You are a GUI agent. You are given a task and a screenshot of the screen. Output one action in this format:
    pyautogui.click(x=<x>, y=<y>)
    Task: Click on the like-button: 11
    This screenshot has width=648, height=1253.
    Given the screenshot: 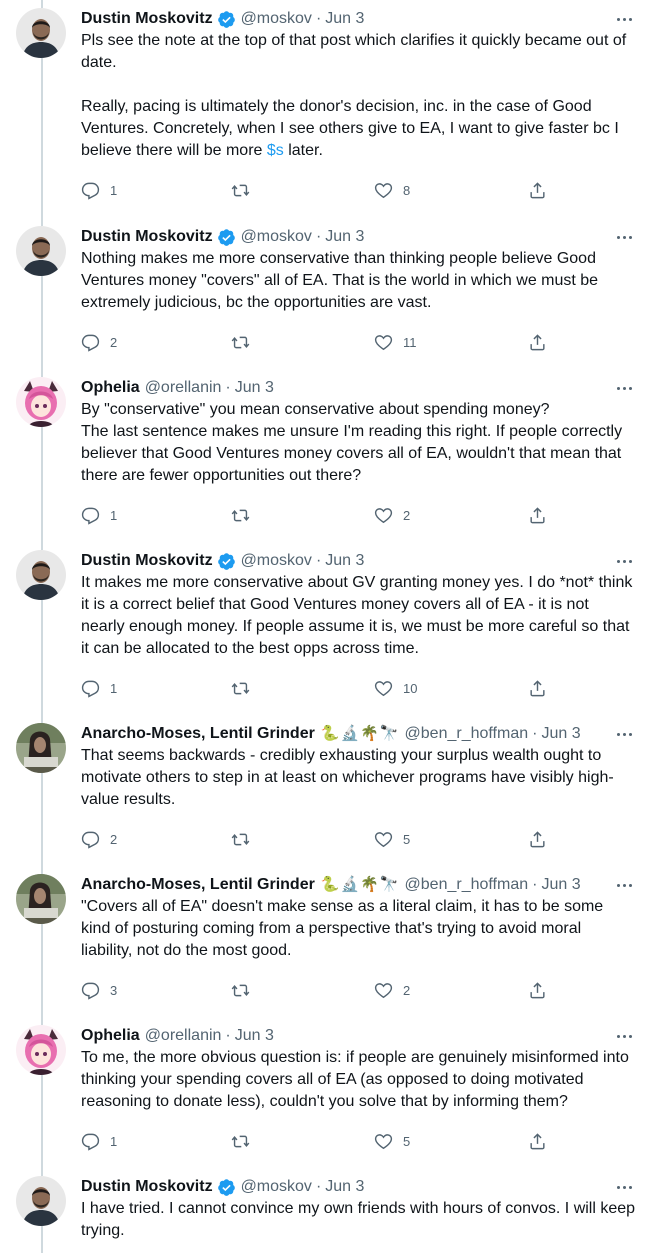 What is the action you would take?
    pyautogui.click(x=395, y=342)
    